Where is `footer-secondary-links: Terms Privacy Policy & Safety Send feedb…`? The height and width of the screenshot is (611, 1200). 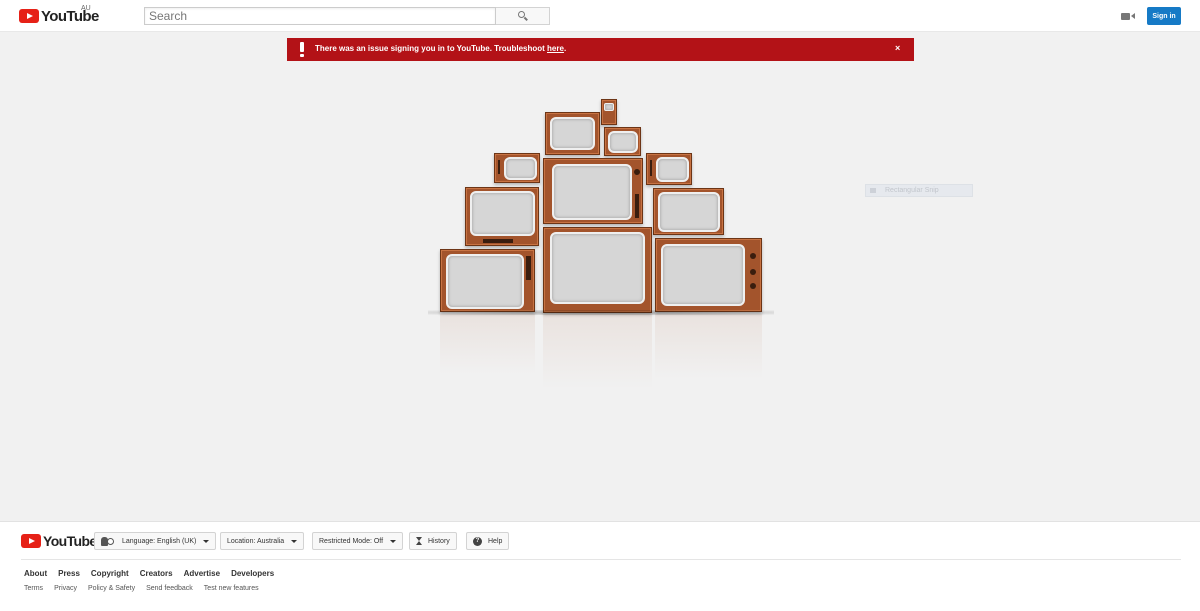
footer-secondary-links: Terms Privacy Policy & Safety Send feedb… is located at coordinates (147, 588).